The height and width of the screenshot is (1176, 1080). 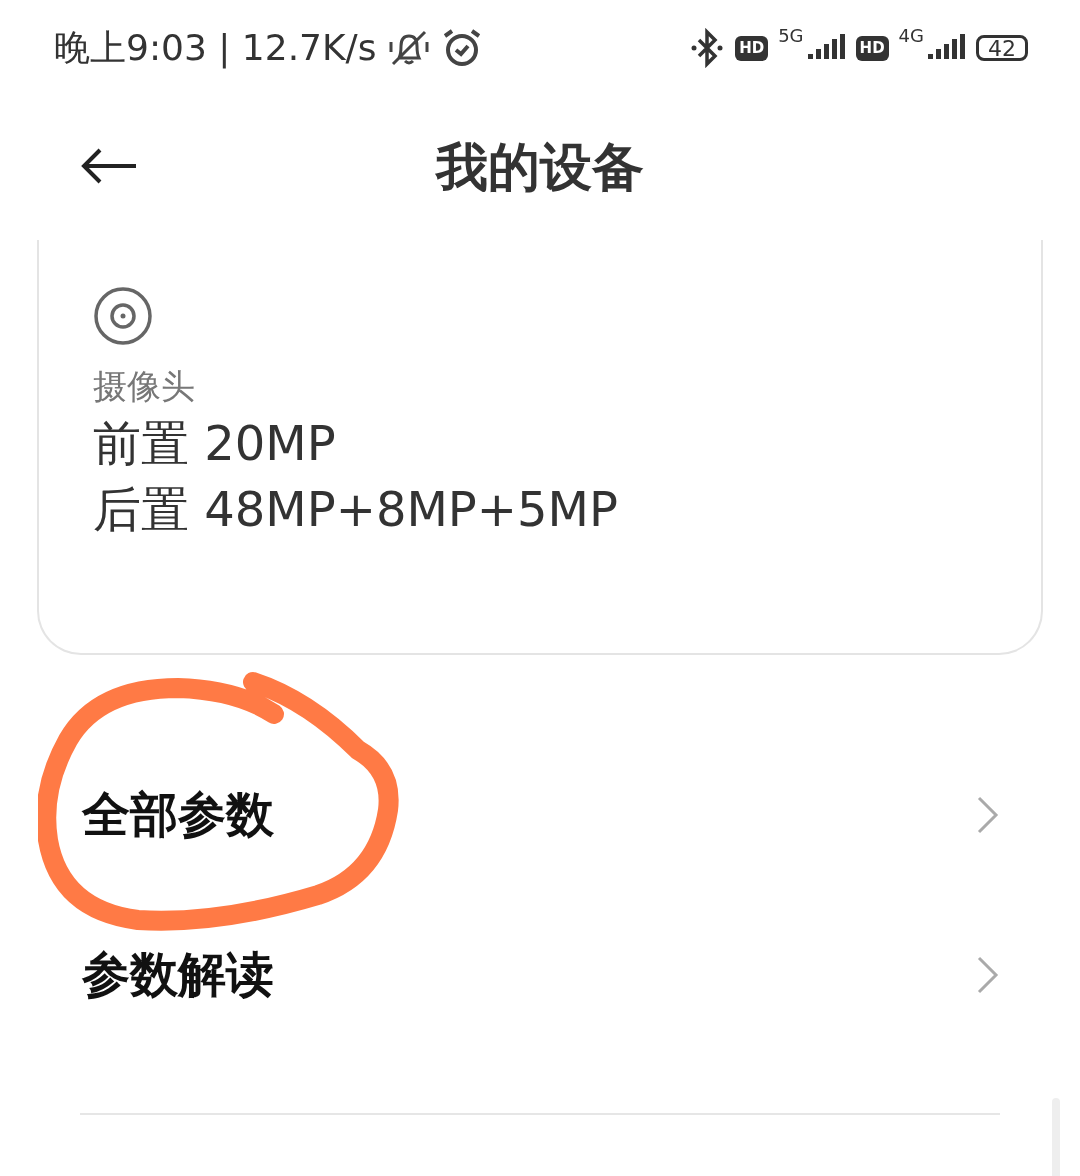 I want to click on card-label: 摄像头, so click(x=144, y=386).